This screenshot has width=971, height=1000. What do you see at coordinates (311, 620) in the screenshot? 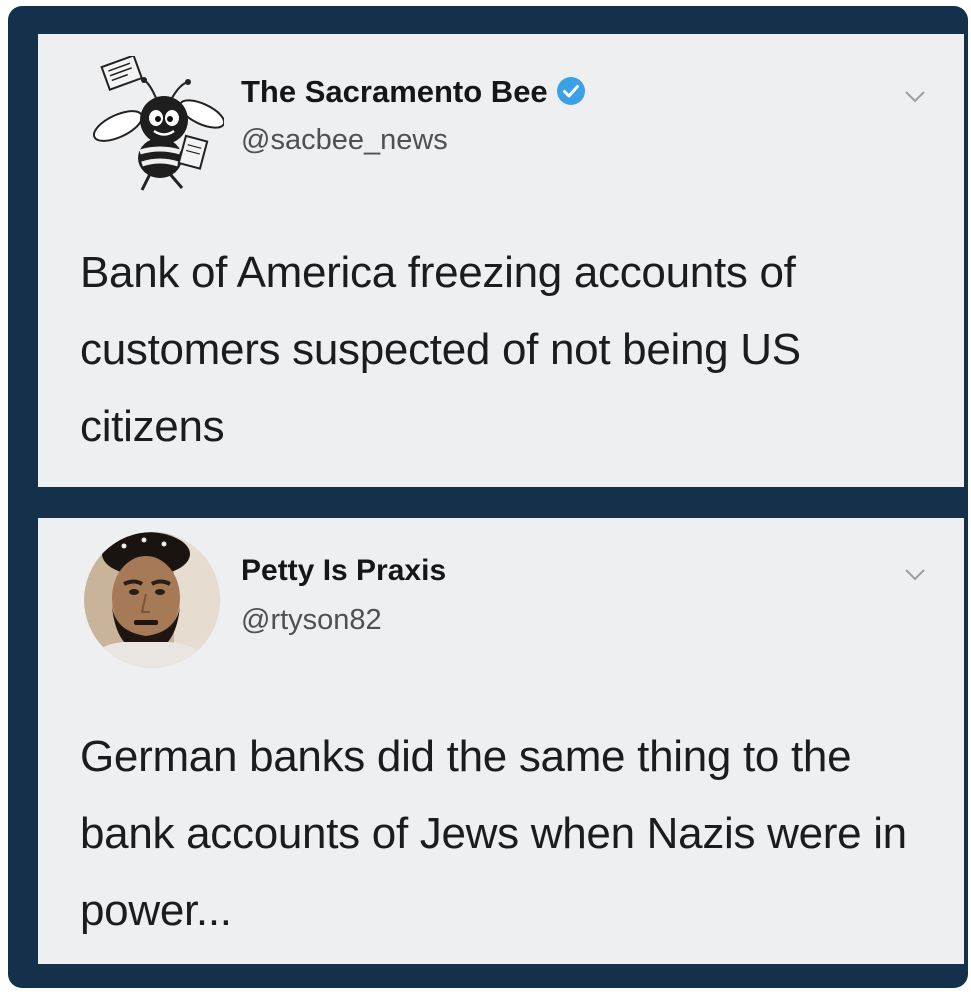
I see `user-handle: @rtyson82` at bounding box center [311, 620].